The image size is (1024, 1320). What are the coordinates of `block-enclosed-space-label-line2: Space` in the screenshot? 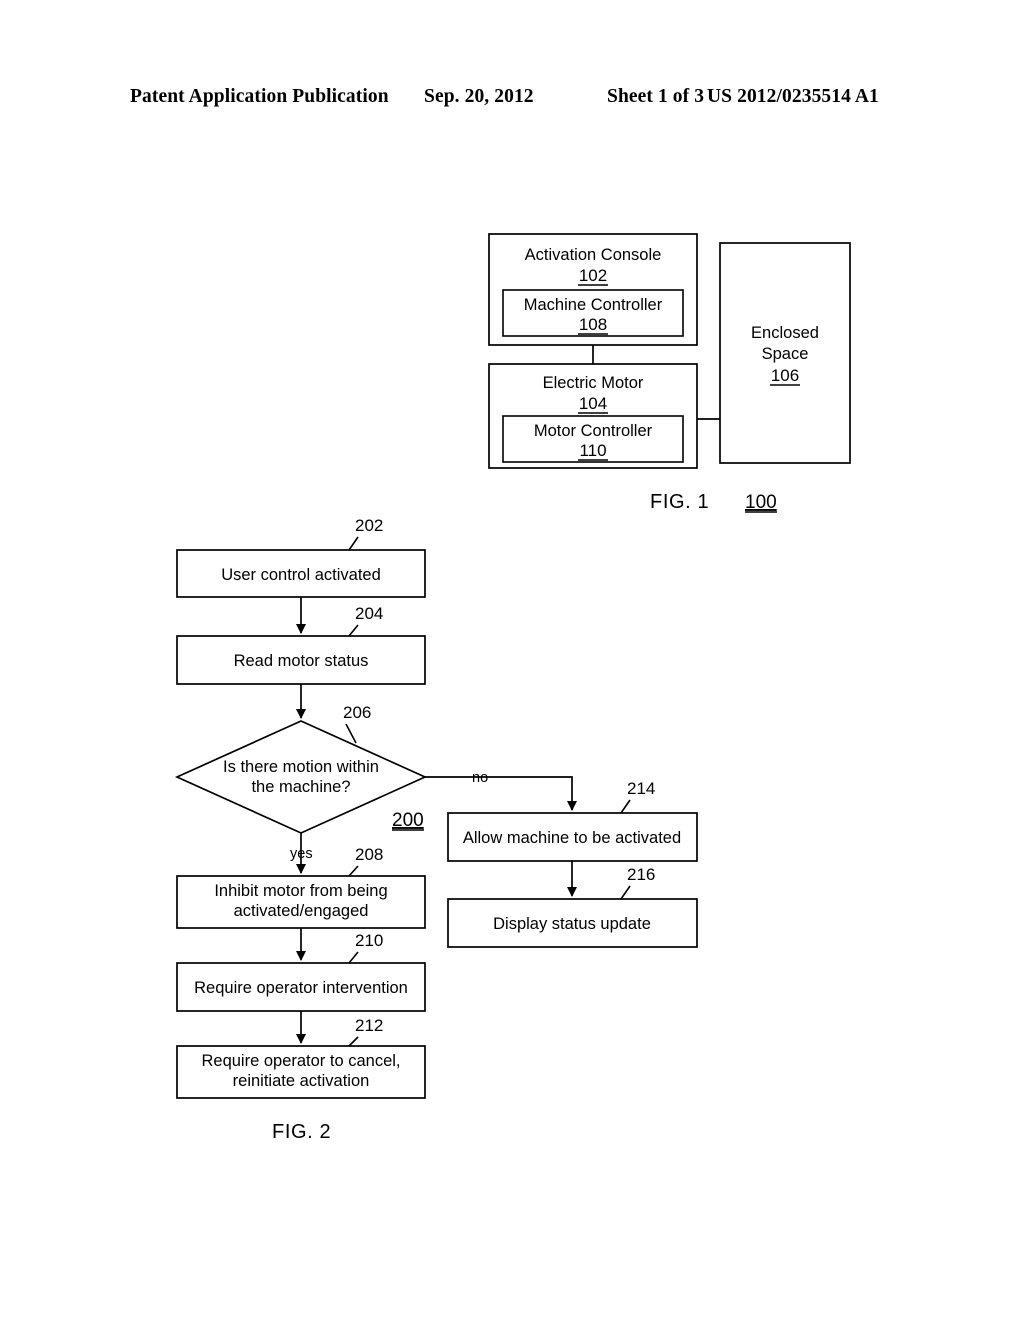 It's located at (785, 354).